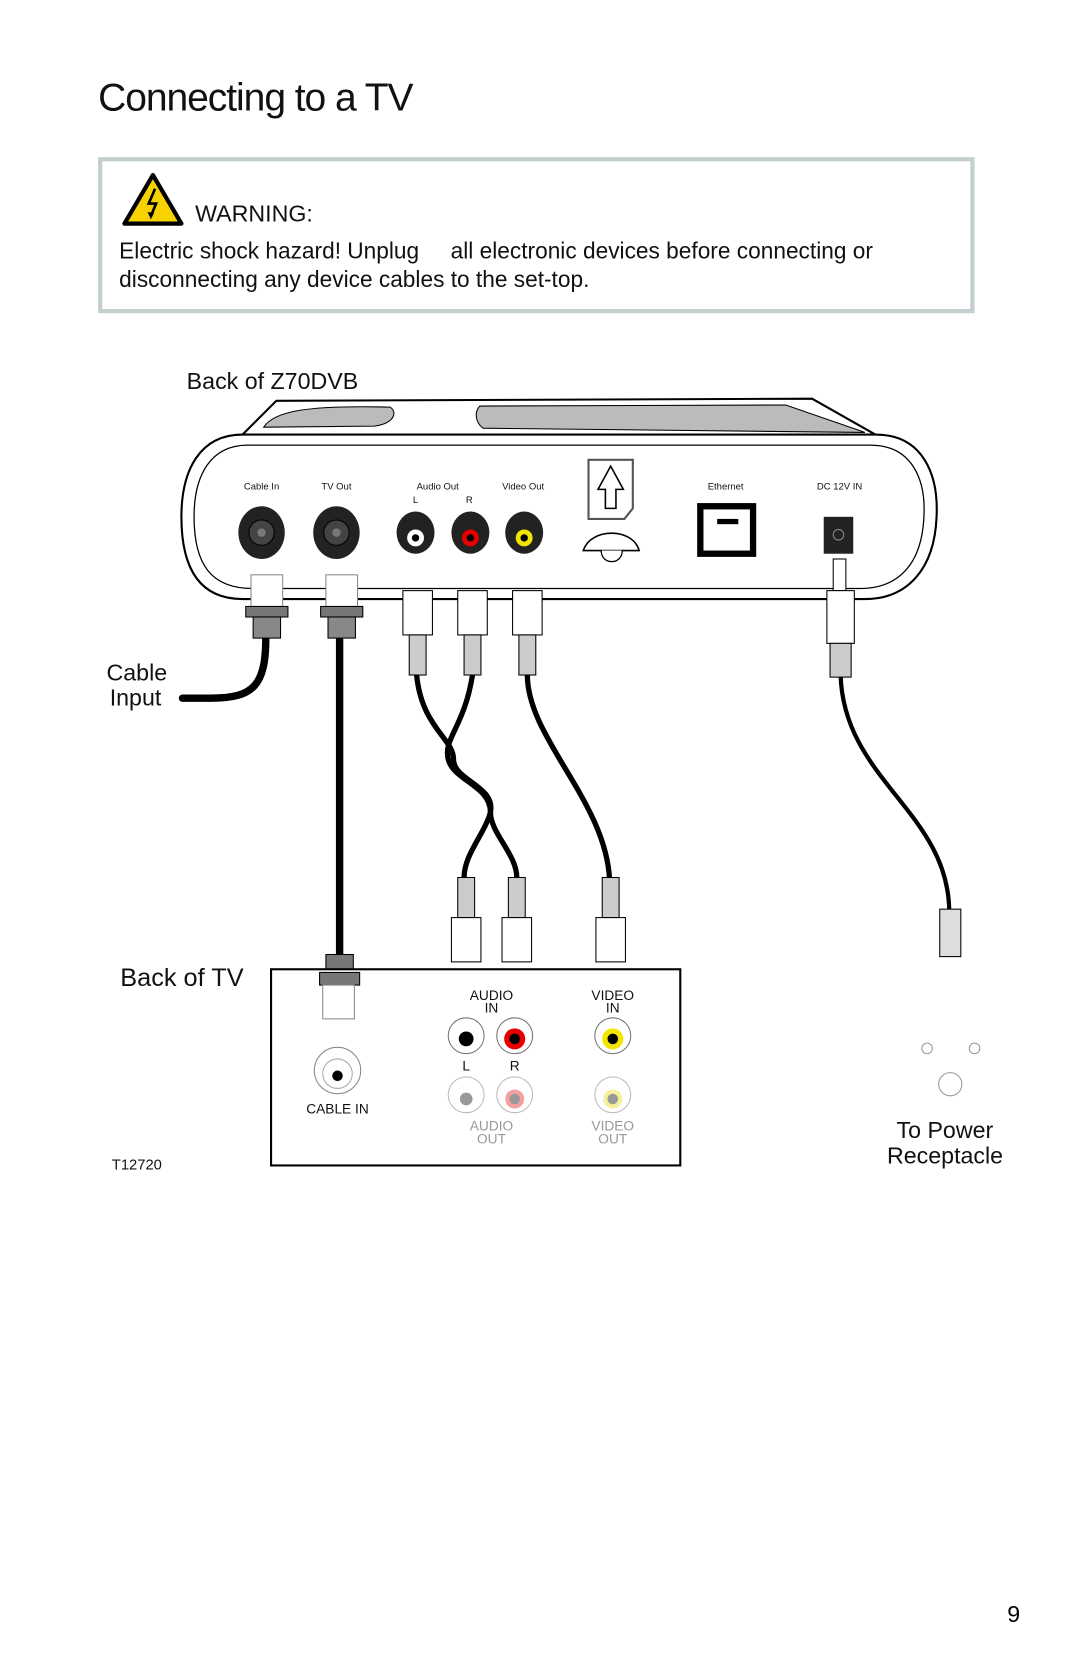 Image resolution: width=1080 pixels, height=1669 pixels. What do you see at coordinates (895, 793) in the screenshot?
I see `power-cable` at bounding box center [895, 793].